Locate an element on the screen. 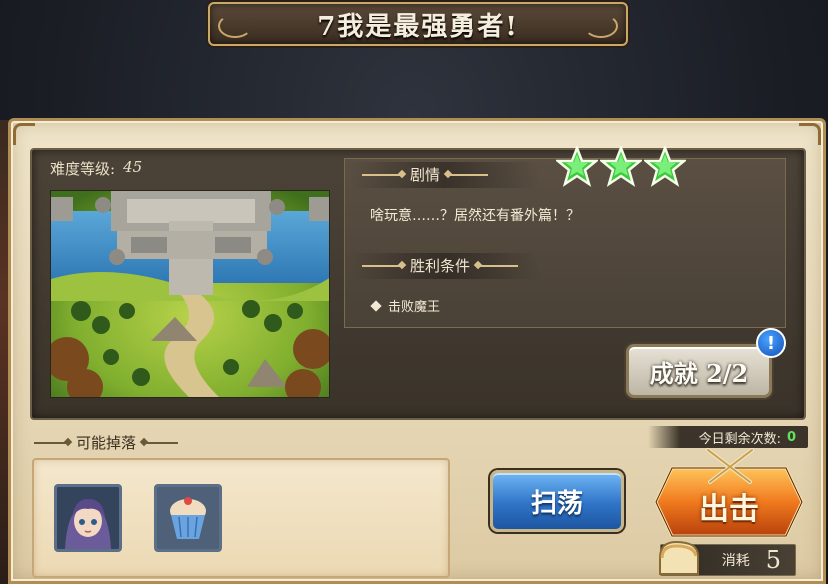 The image size is (828, 584). story-header-label: 剧情 is located at coordinates (425, 175).